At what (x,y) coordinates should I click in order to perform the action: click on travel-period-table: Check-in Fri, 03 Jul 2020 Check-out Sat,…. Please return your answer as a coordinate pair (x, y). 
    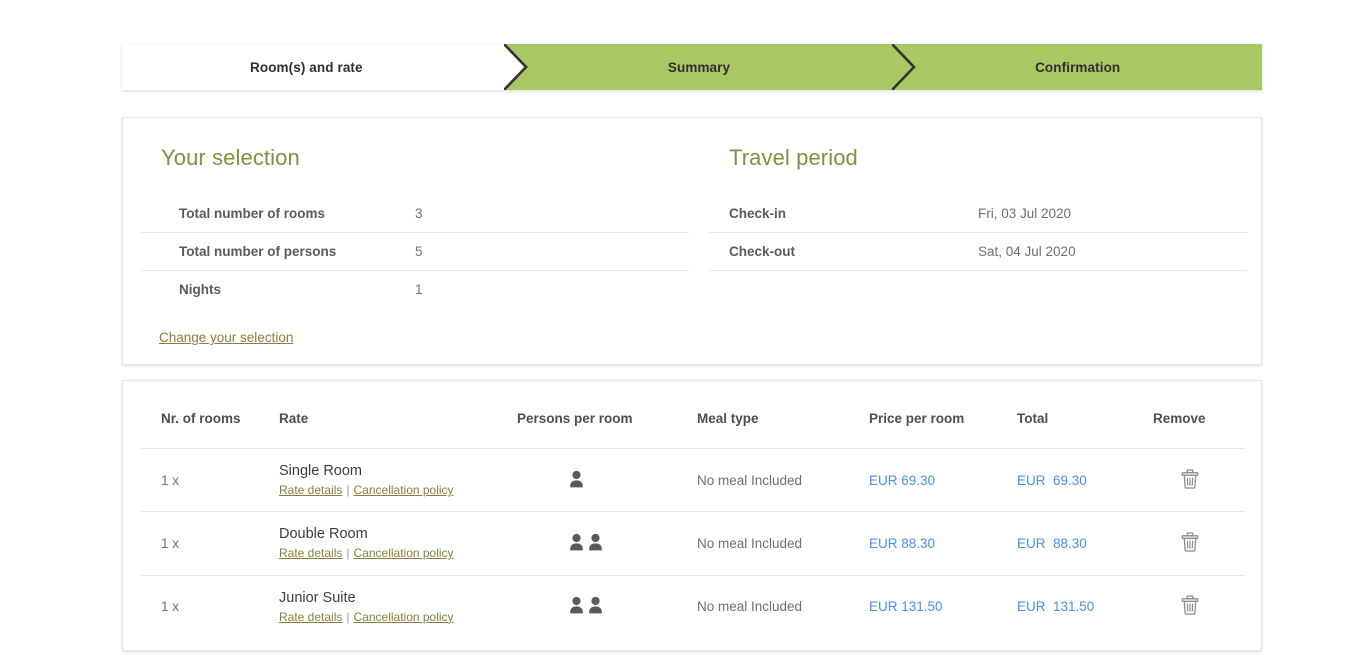
    Looking at the image, I should click on (978, 233).